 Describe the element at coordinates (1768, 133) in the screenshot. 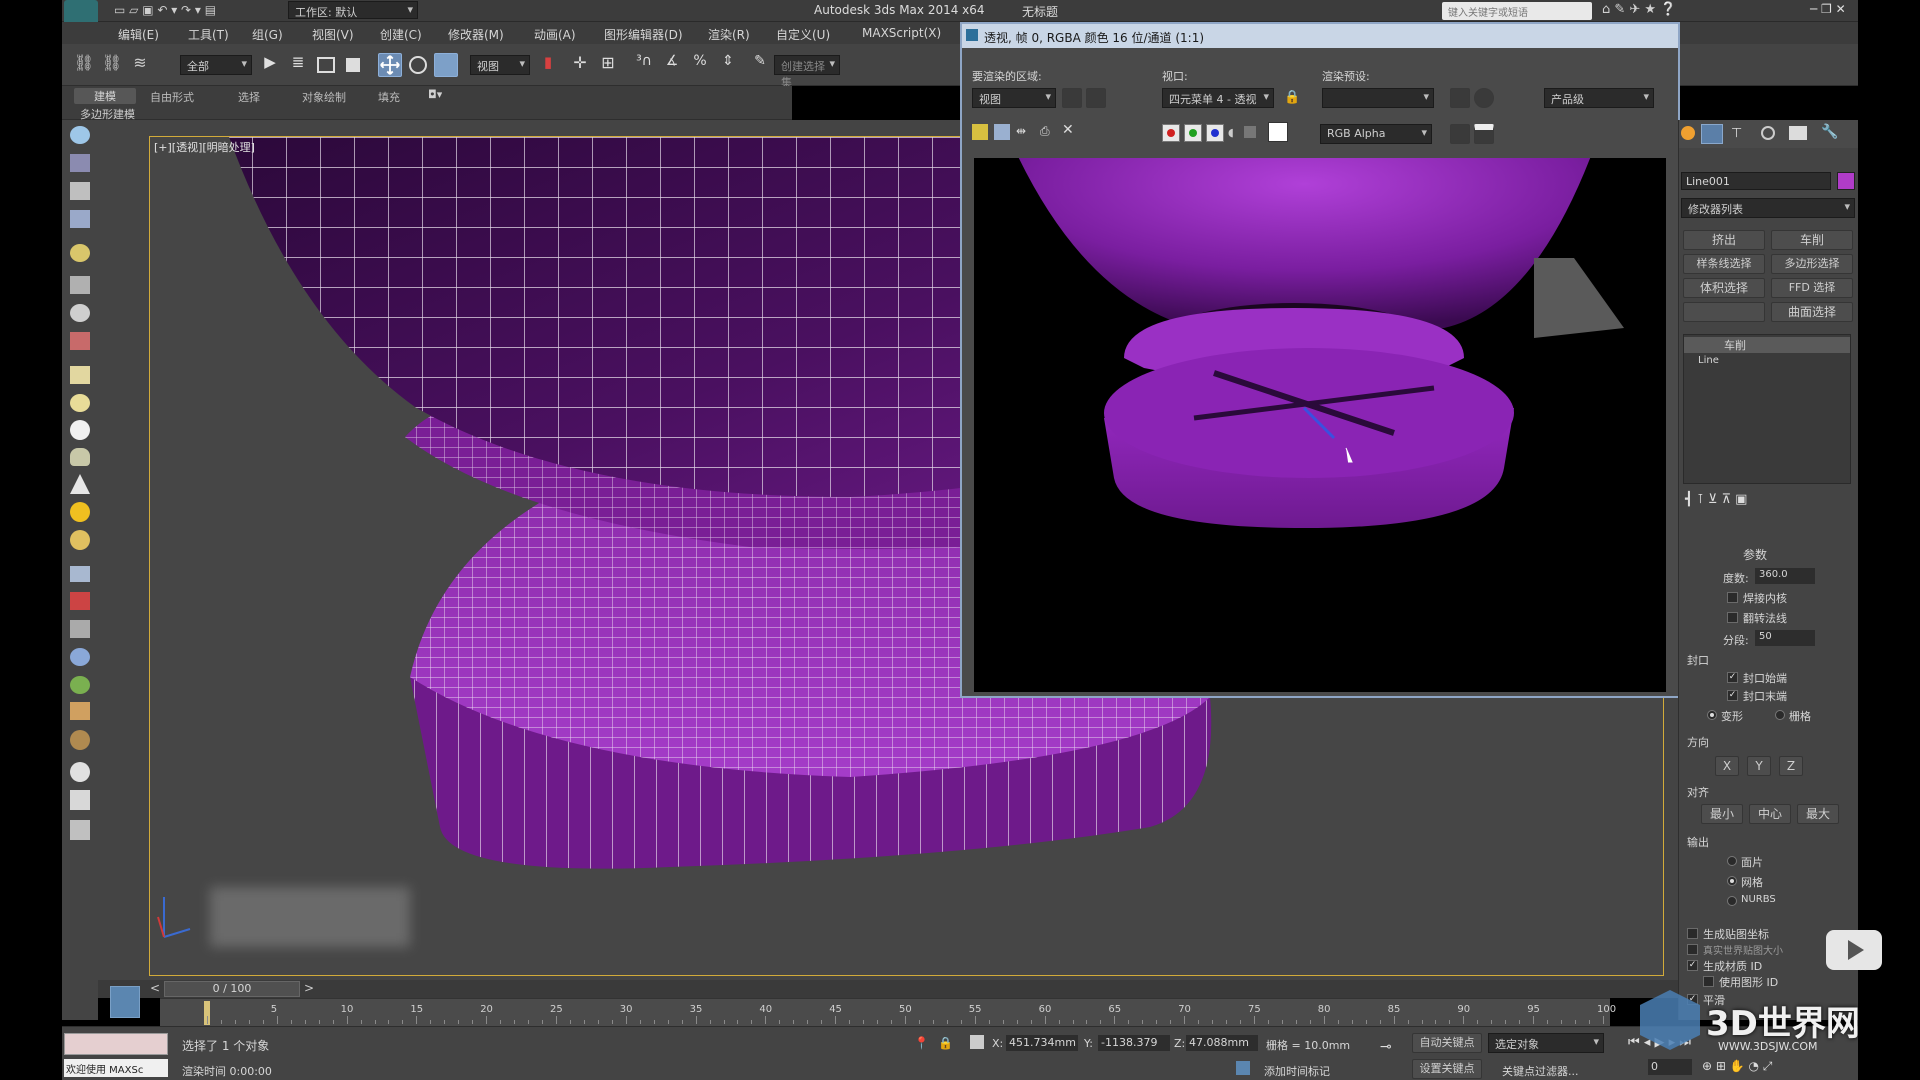

I see `motion-tab-icon` at that location.